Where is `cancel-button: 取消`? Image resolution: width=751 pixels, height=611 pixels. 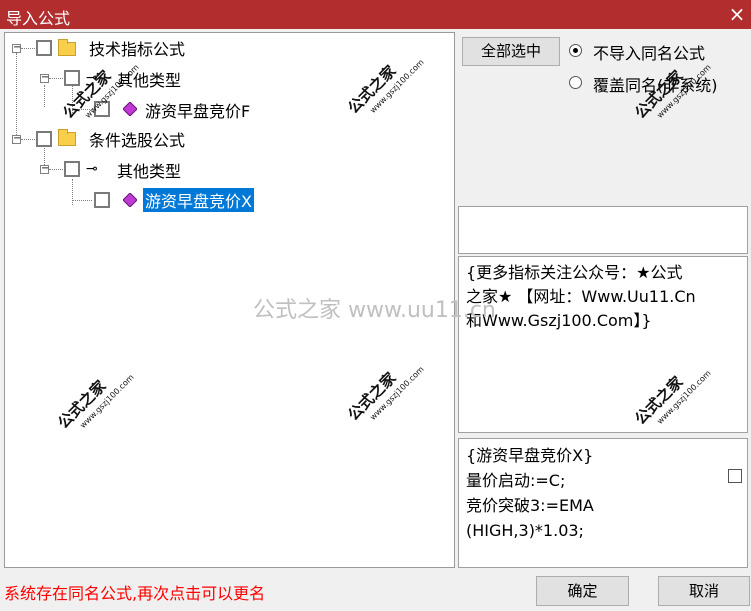 cancel-button: 取消 is located at coordinates (704, 591).